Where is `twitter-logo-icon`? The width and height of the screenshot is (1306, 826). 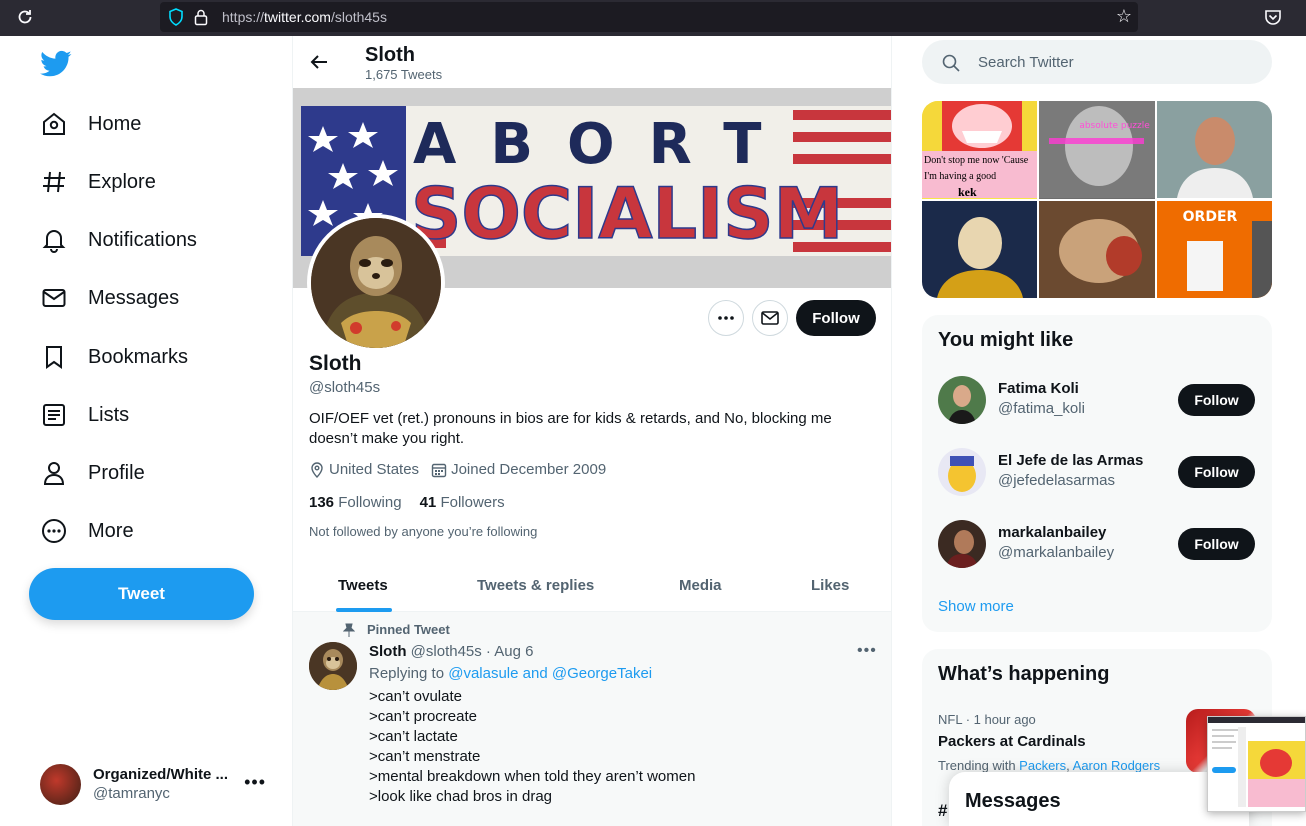 twitter-logo-icon is located at coordinates (56, 64).